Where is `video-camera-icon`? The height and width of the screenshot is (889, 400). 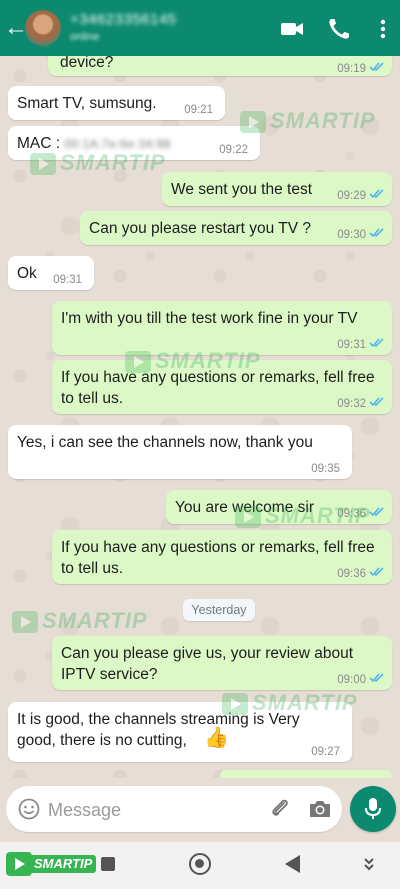
video-camera-icon is located at coordinates (292, 29).